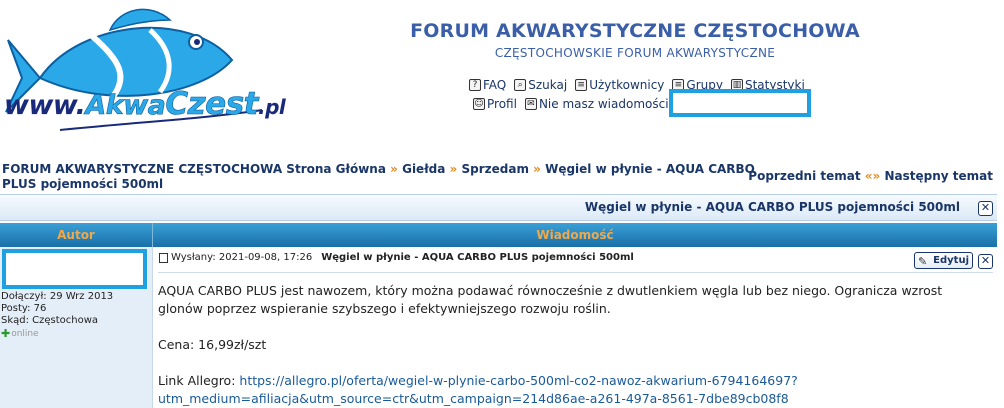 This screenshot has height=408, width=1004. Describe the element at coordinates (212, 104) in the screenshot. I see `logo-czest: Czest` at that location.